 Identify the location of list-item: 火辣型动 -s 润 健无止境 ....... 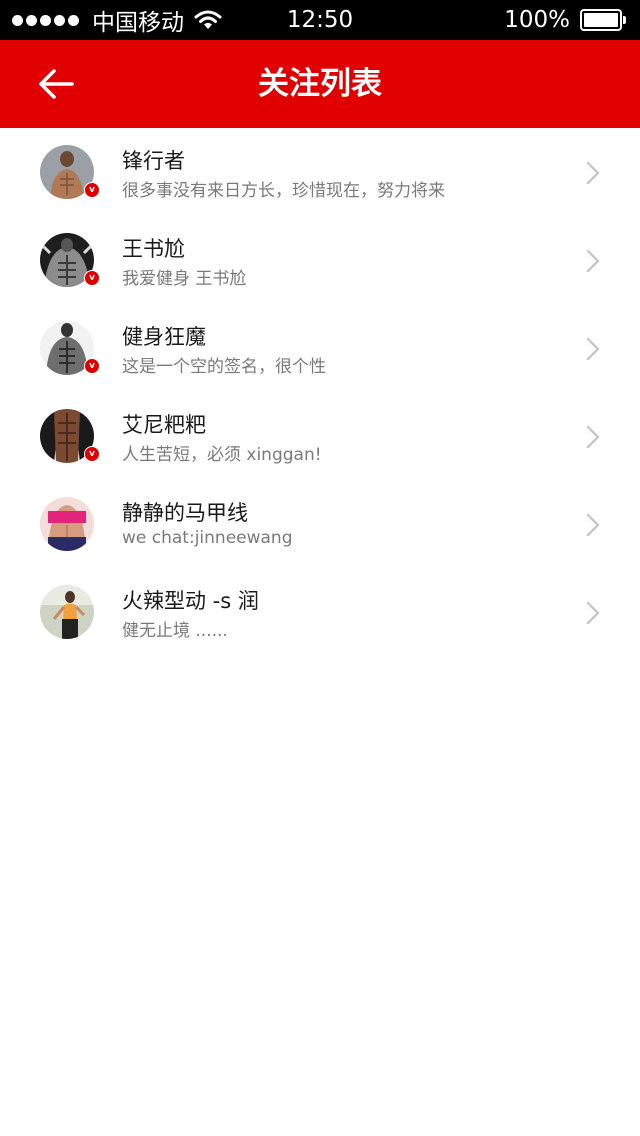
(320, 612).